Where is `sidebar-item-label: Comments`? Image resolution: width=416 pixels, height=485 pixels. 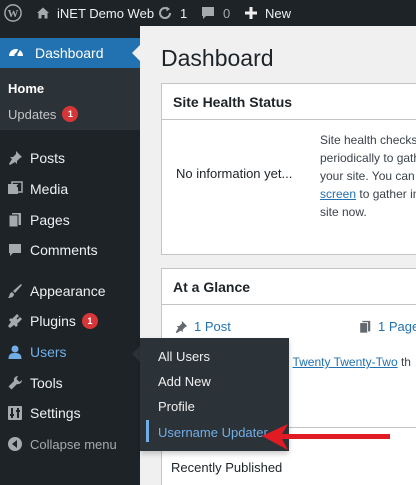 sidebar-item-label: Comments is located at coordinates (64, 250).